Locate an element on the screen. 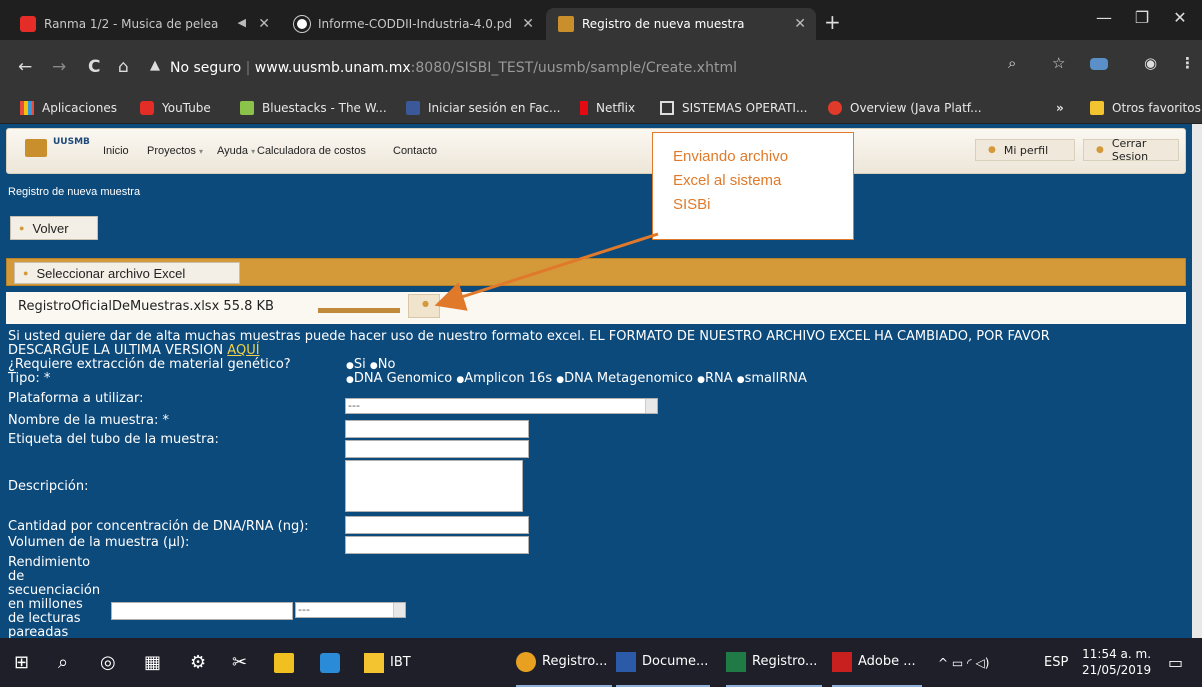  info-line-2: DESCARGUE LA ULTIMA VERSION AQUÍ is located at coordinates (134, 351).